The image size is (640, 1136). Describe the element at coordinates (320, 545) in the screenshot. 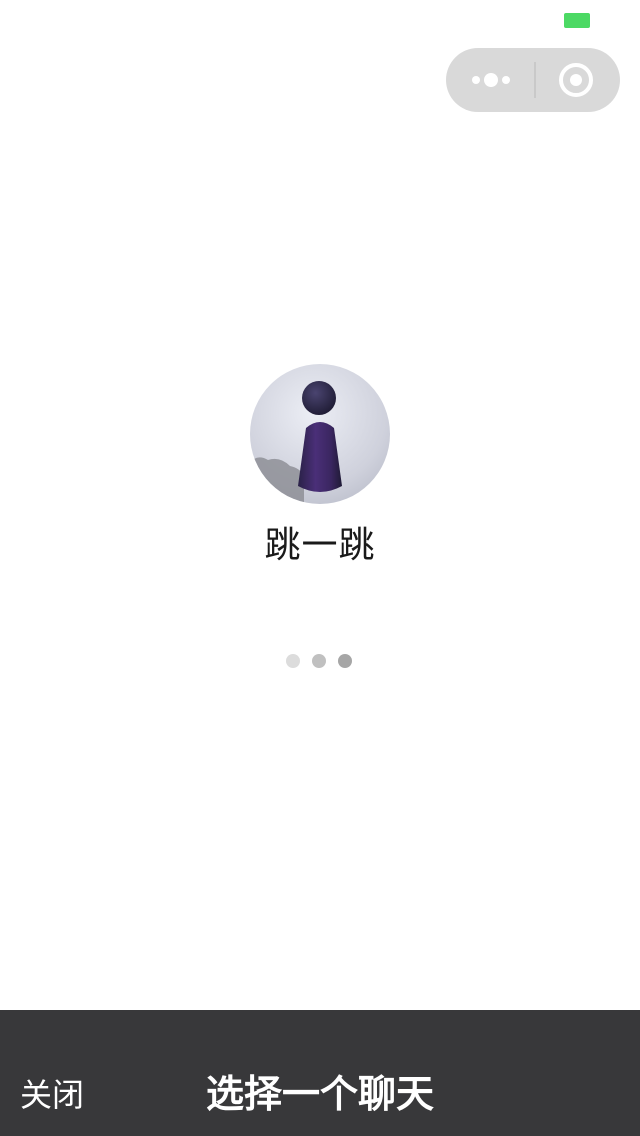

I see `app-name: 跳一跳` at that location.